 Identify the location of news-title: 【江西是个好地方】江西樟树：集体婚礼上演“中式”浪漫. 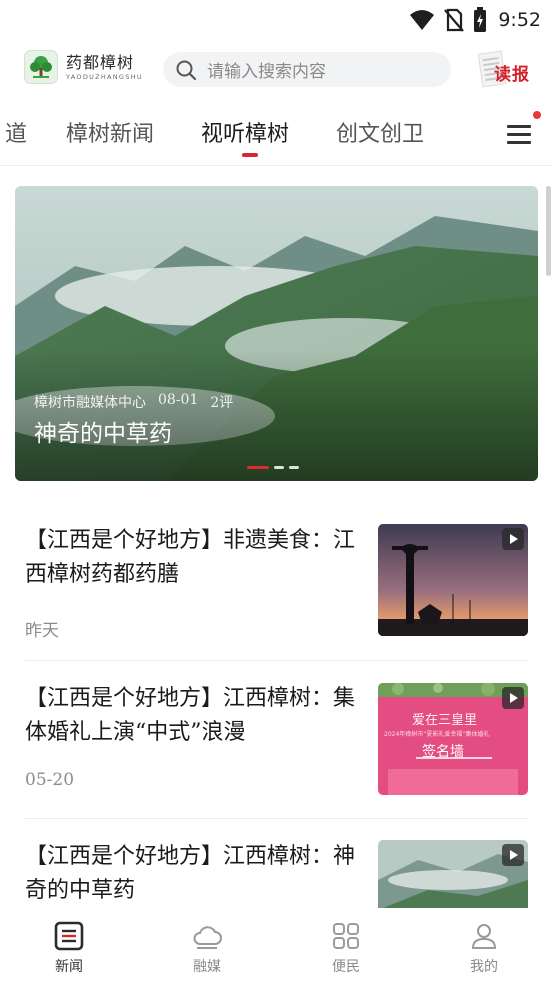
(190, 715).